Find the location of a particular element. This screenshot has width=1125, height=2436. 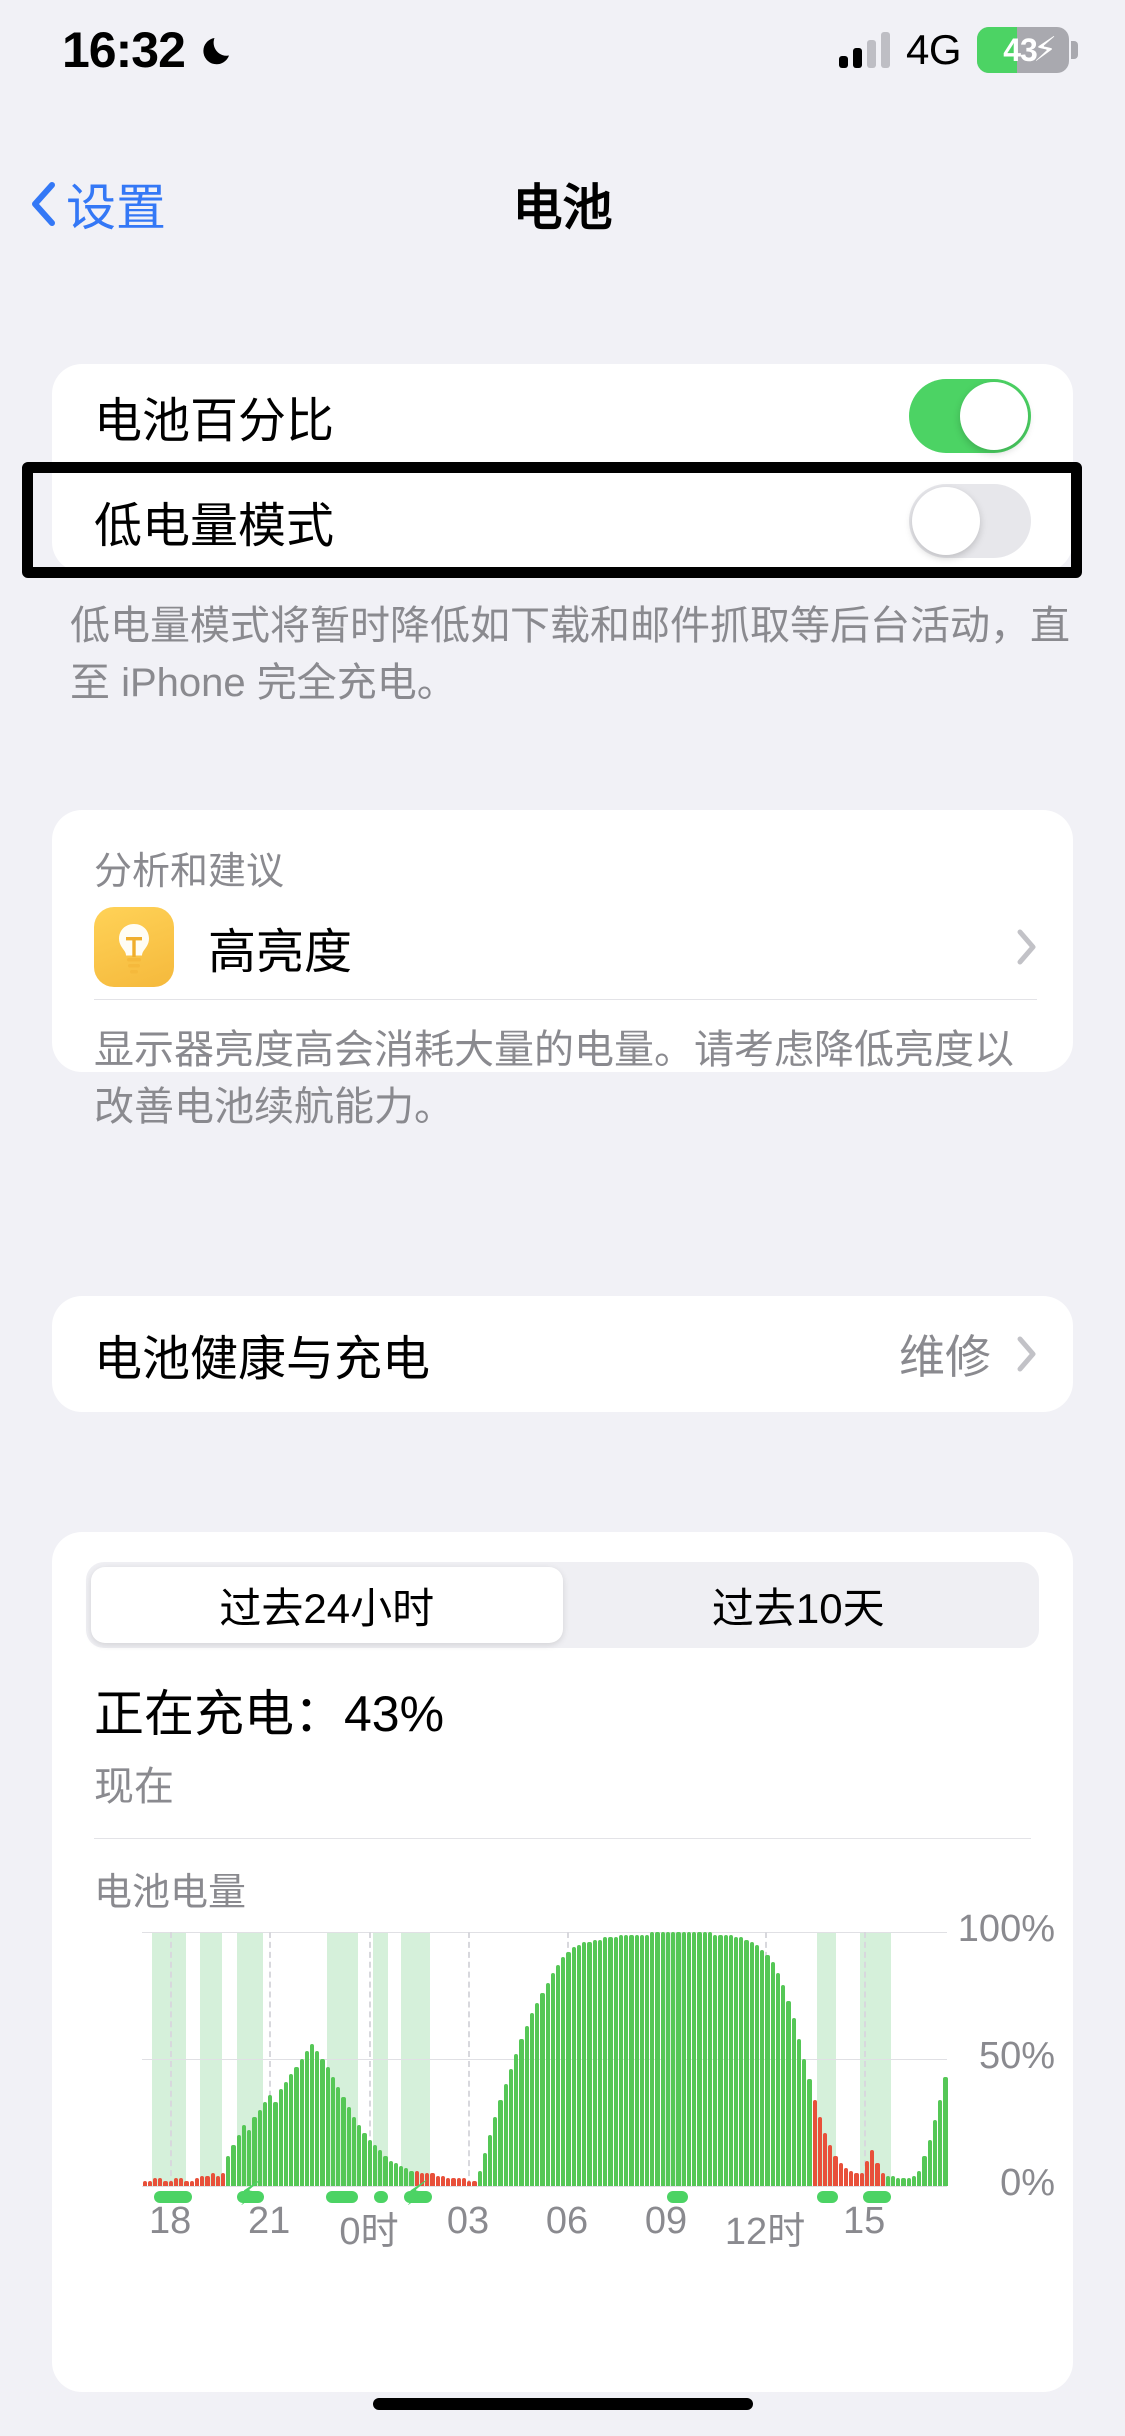

battery-health-card: 电池健康与充电 维修 is located at coordinates (562, 1354).